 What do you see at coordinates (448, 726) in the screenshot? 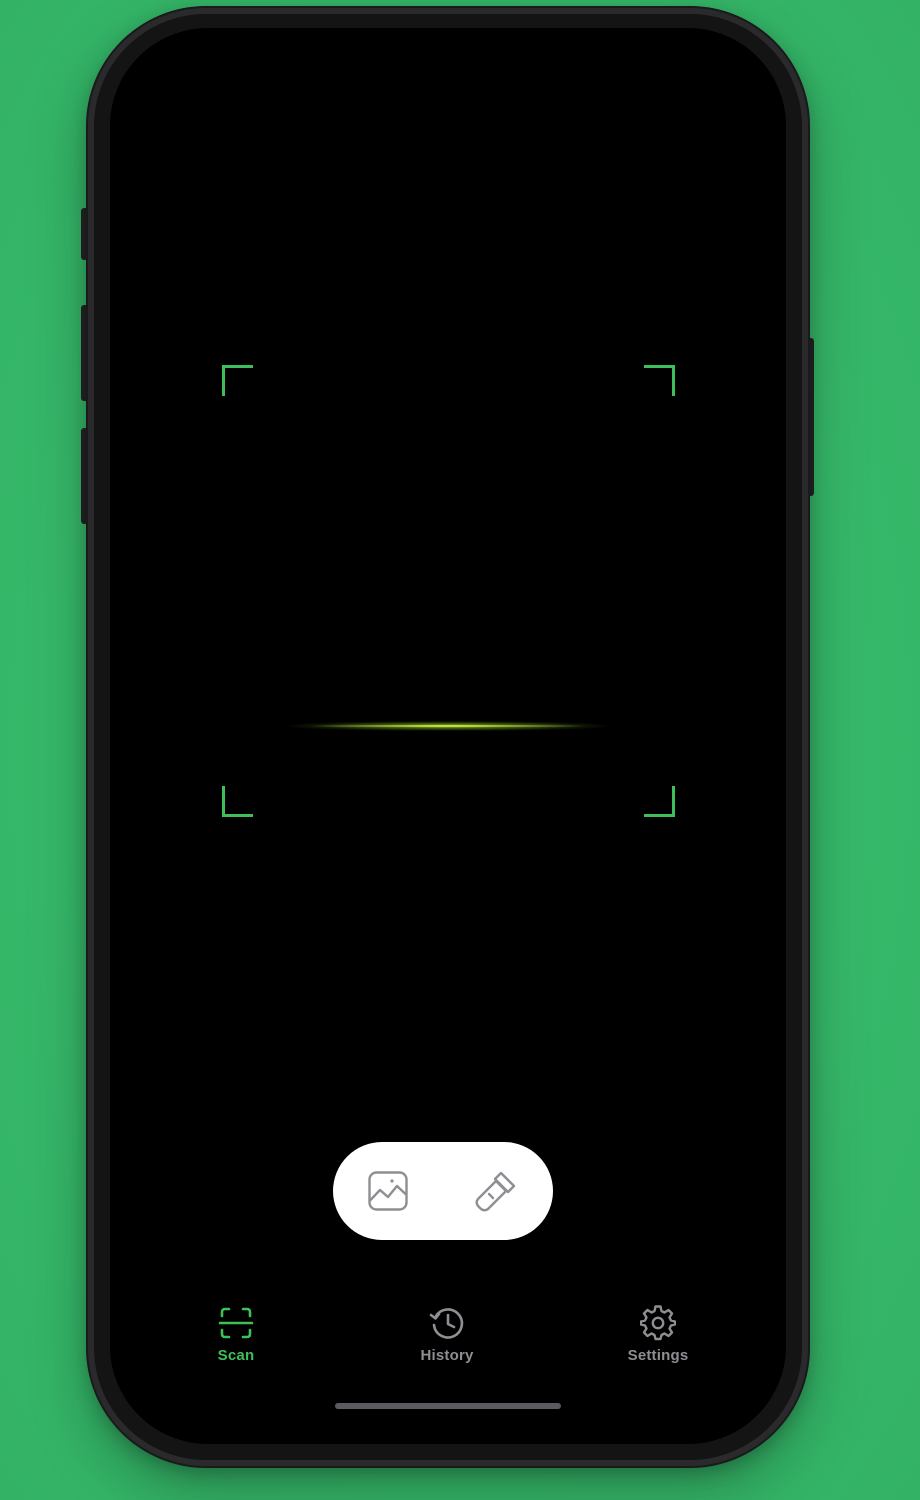
I see `scan-line` at bounding box center [448, 726].